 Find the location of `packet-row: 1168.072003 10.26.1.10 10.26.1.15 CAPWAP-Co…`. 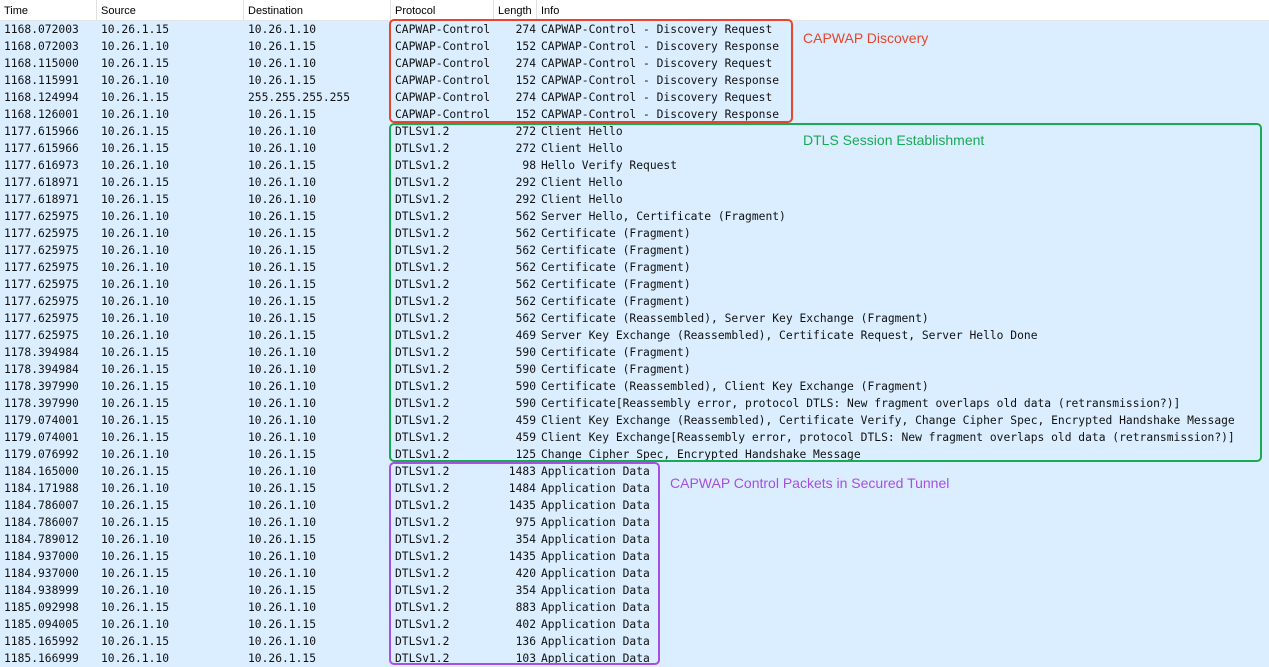

packet-row: 1168.072003 10.26.1.10 10.26.1.15 CAPWAP-Co… is located at coordinates (634, 46).